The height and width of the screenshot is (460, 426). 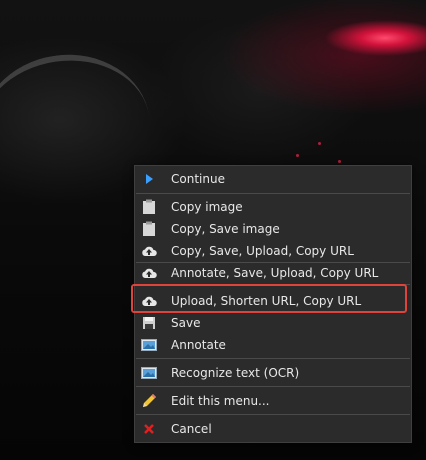 What do you see at coordinates (273, 429) in the screenshot?
I see `menu-item-cancel: Cancel` at bounding box center [273, 429].